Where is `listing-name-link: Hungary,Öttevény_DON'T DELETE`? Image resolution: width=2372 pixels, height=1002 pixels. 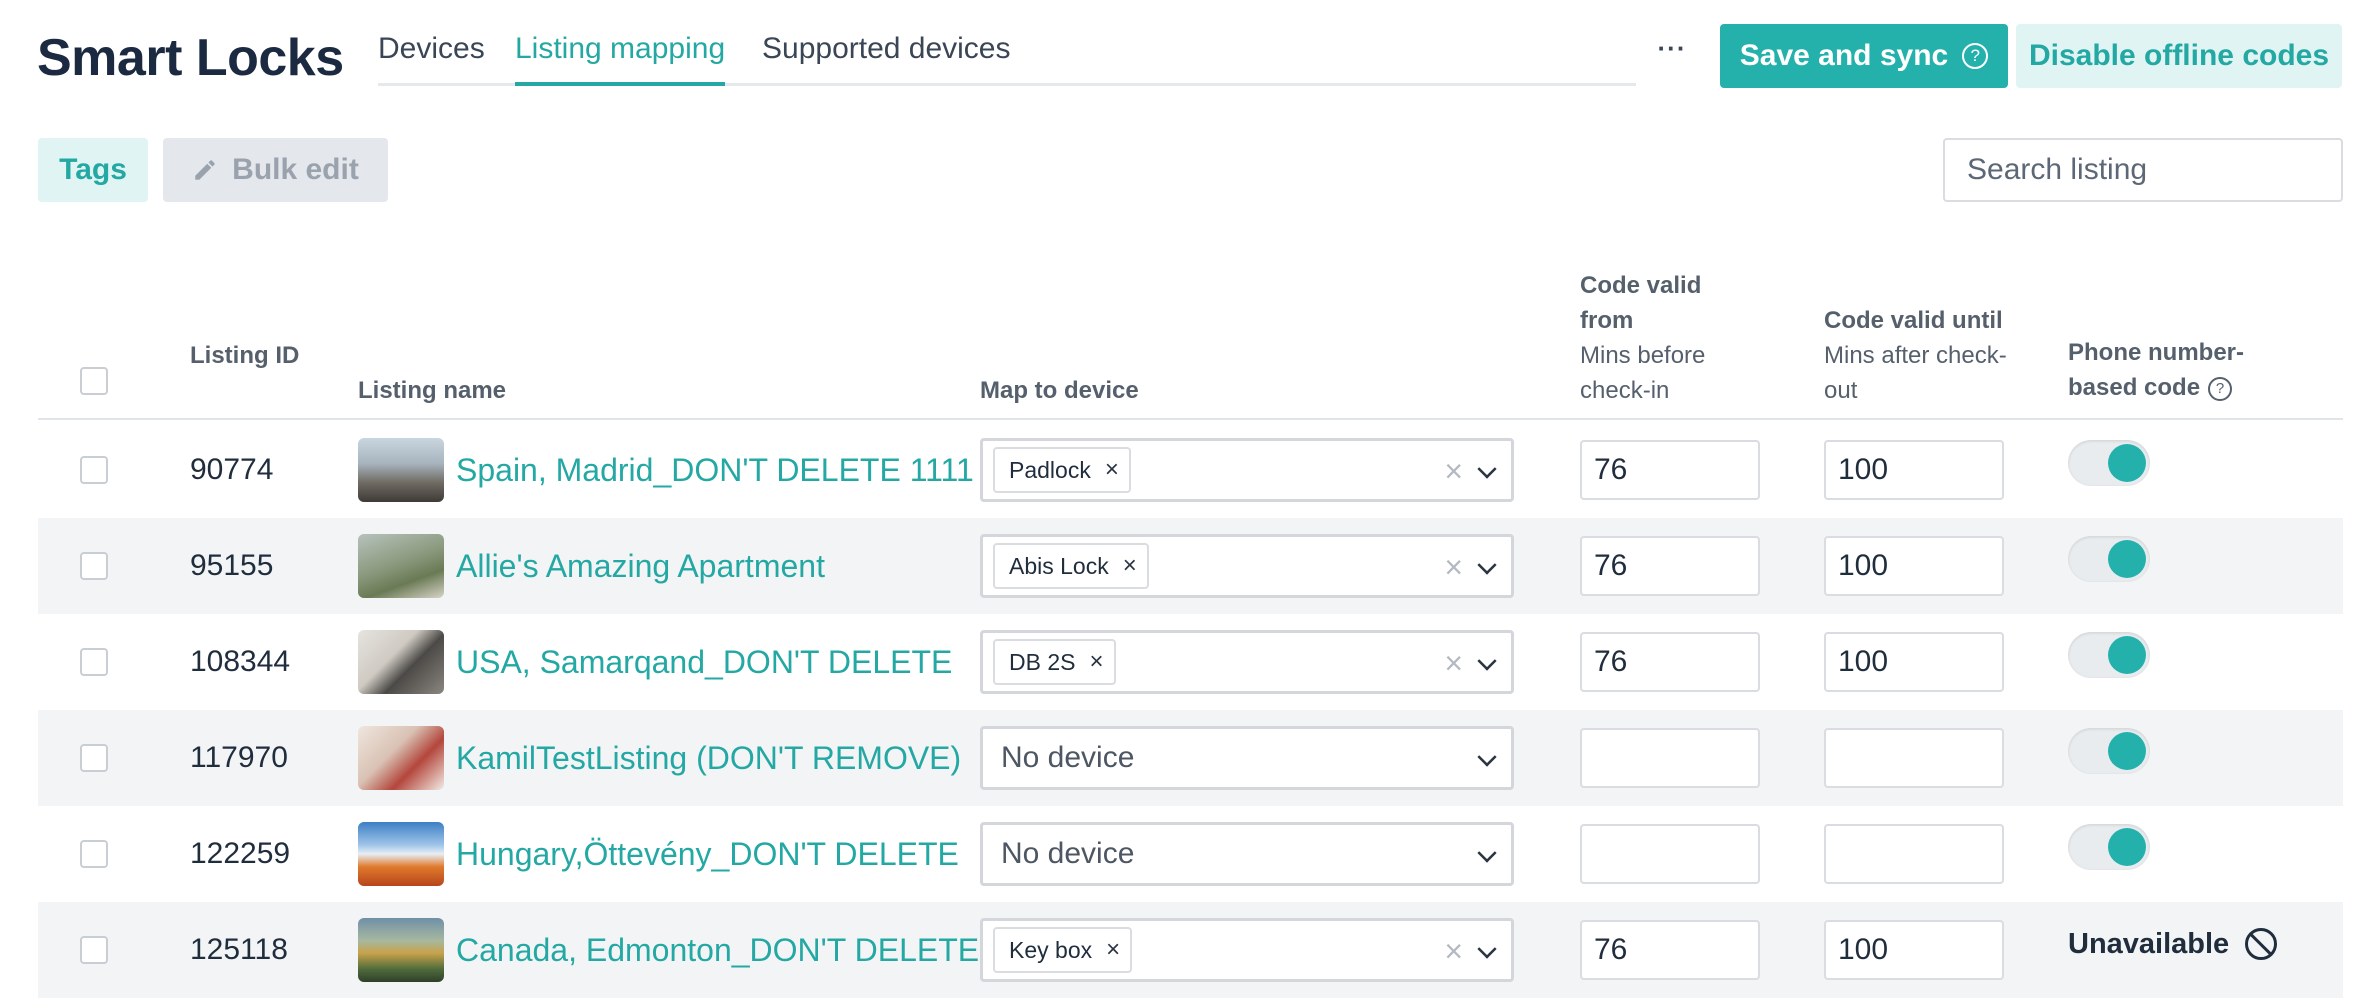
listing-name-link: Hungary,Öttevény_DON'T DELETE is located at coordinates (707, 854).